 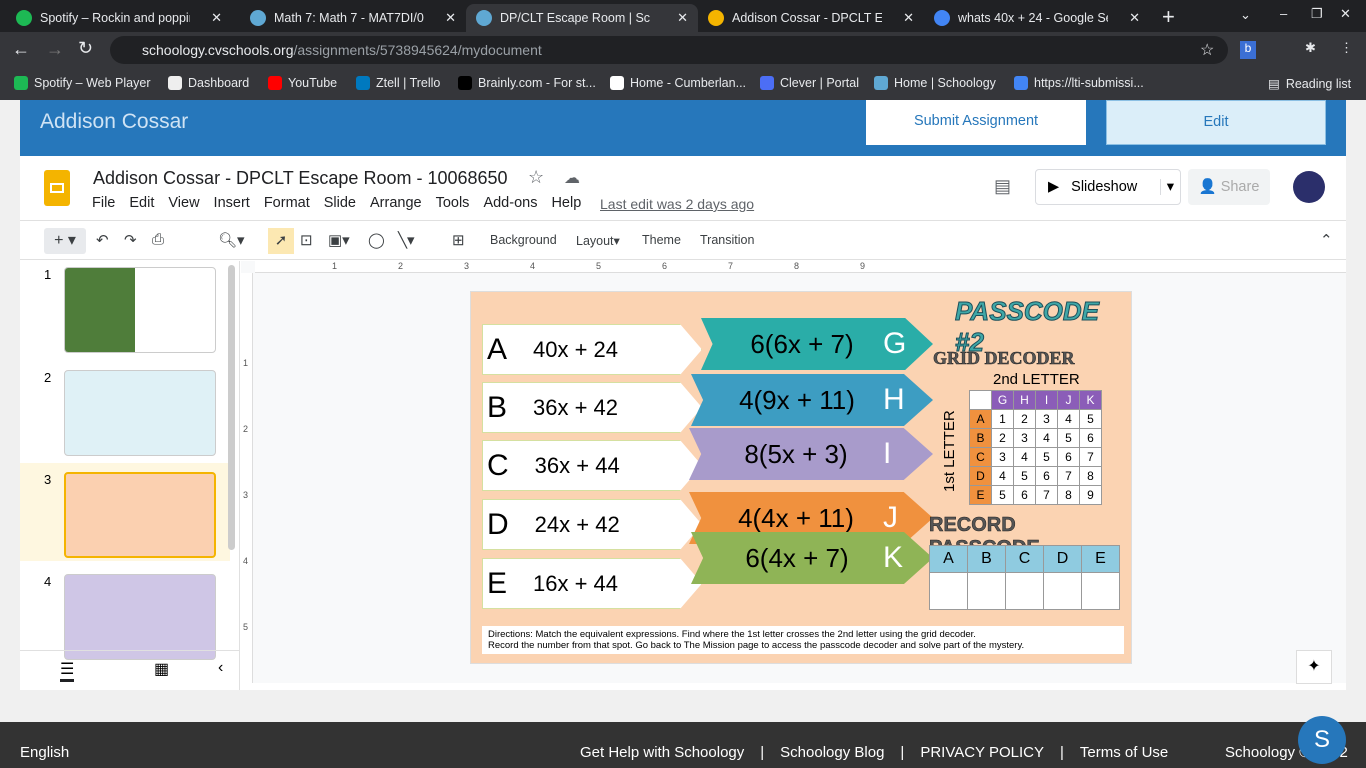 What do you see at coordinates (340, 203) in the screenshot?
I see `menu-slide: Slide` at bounding box center [340, 203].